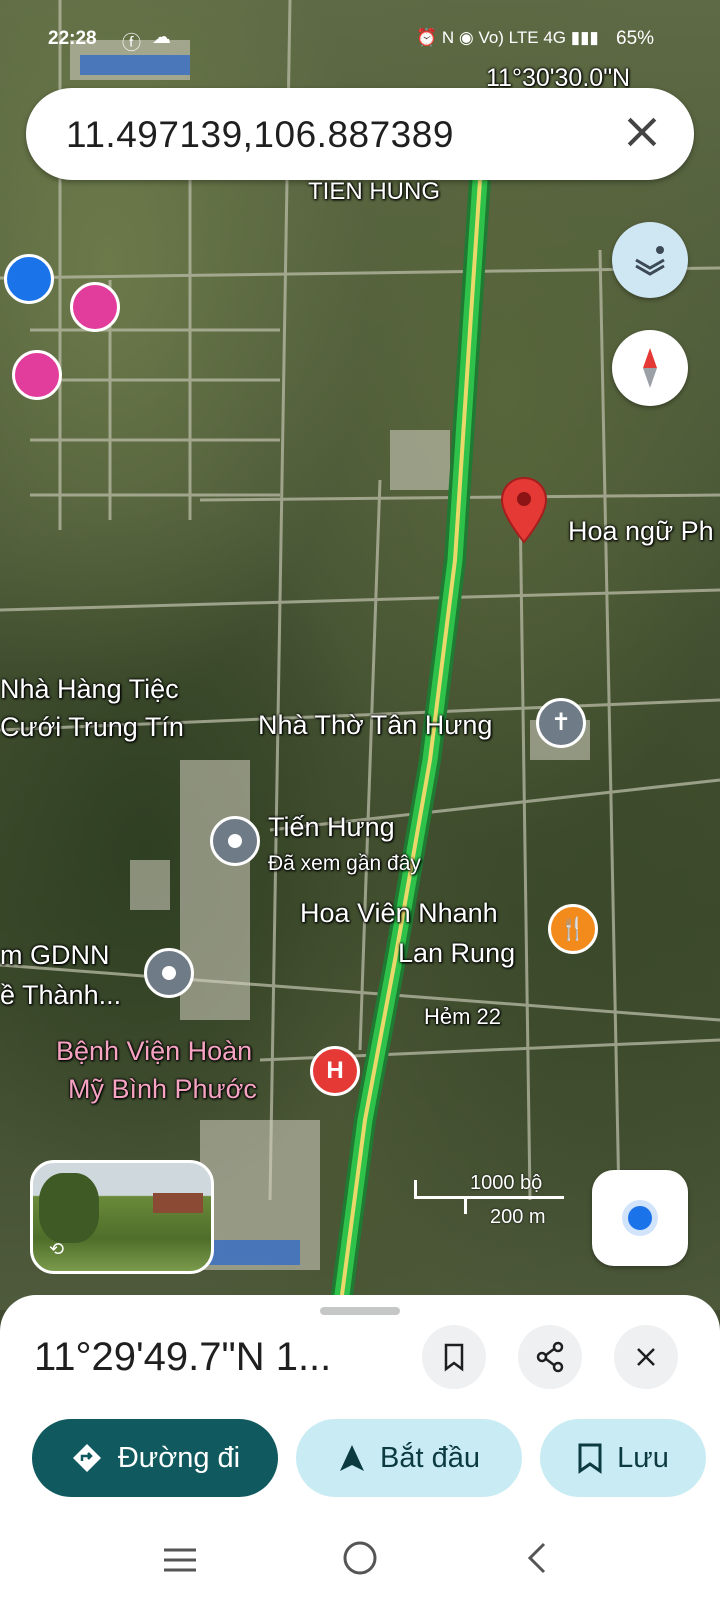 The width and height of the screenshot is (720, 1601). Describe the element at coordinates (374, 191) in the screenshot. I see `road-label-tien-hung: TIEN HUNG` at that location.